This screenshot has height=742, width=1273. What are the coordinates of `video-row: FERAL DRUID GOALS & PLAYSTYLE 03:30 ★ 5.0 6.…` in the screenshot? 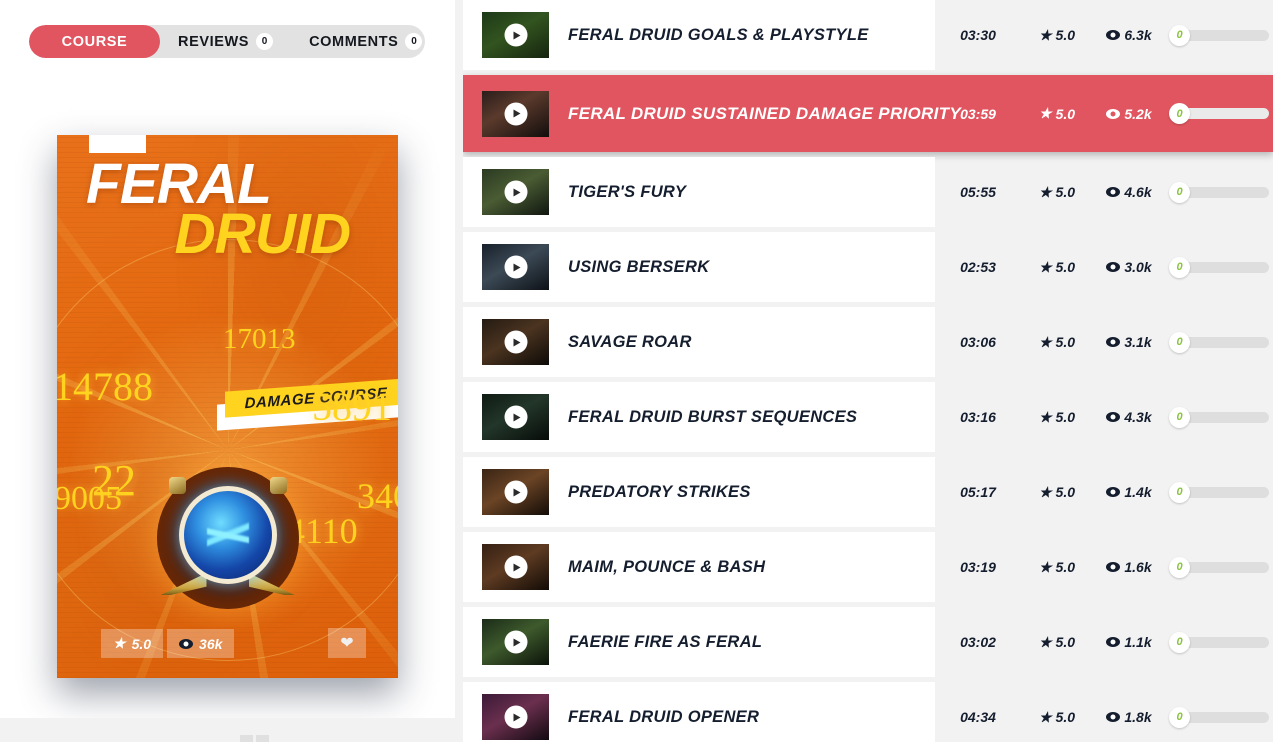 It's located at (868, 35).